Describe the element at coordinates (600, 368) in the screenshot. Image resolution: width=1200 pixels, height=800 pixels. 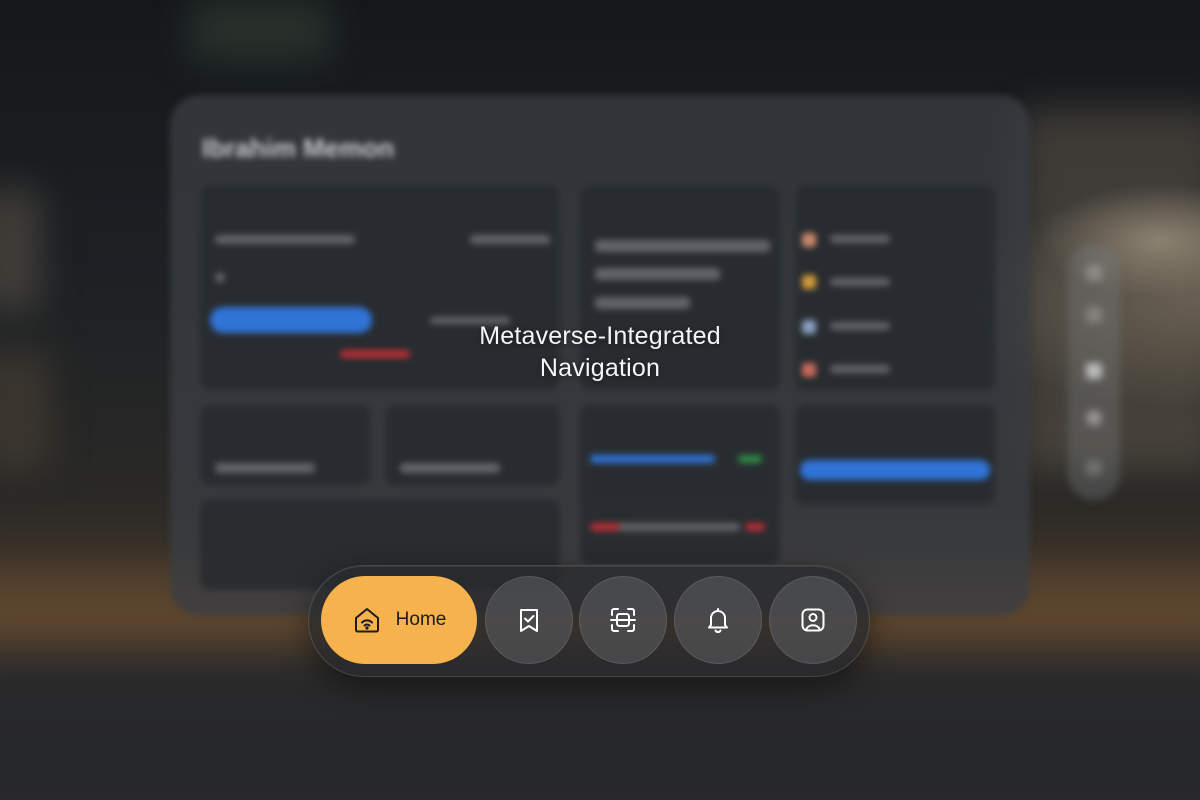
I see `headline-line-2: Navigation` at that location.